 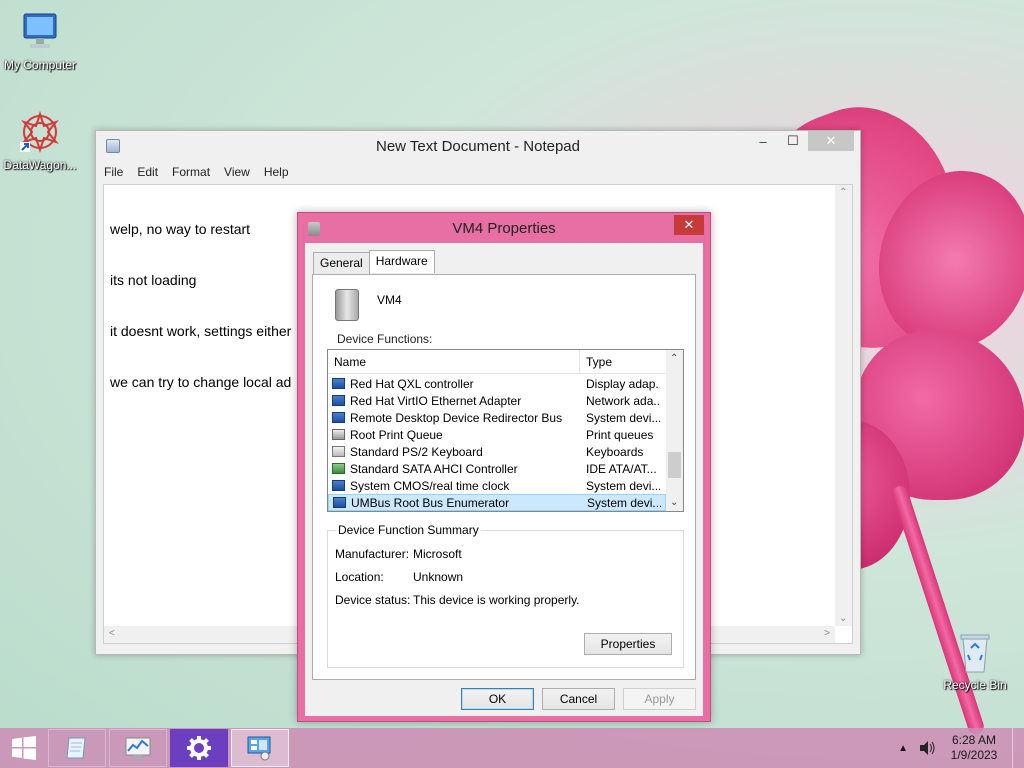 I want to click on keyboard-icon, so click(x=338, y=451).